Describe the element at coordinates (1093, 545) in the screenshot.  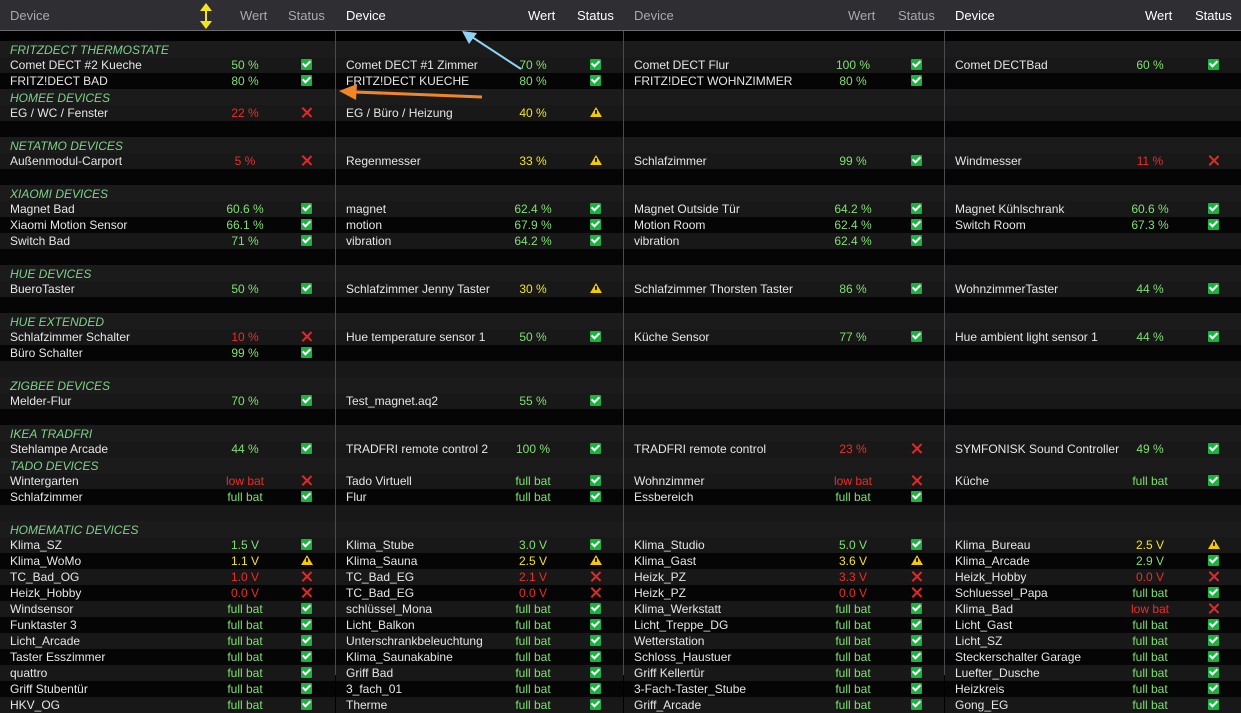
I see `device-row: Klima_Bureau 2.5 V` at that location.